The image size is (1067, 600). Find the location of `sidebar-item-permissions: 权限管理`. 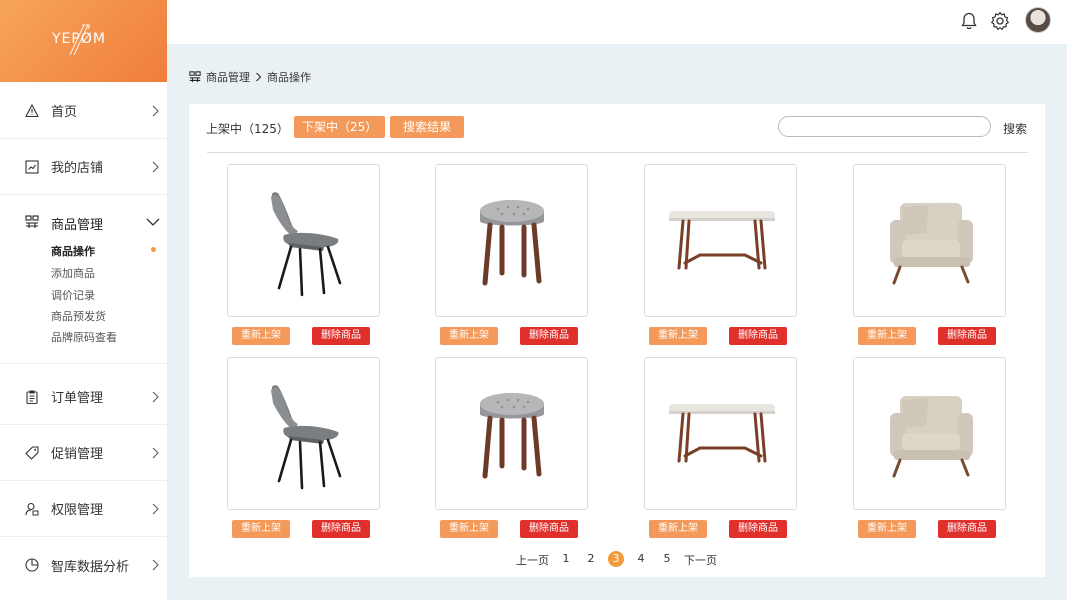

sidebar-item-permissions: 权限管理 is located at coordinates (83, 509).